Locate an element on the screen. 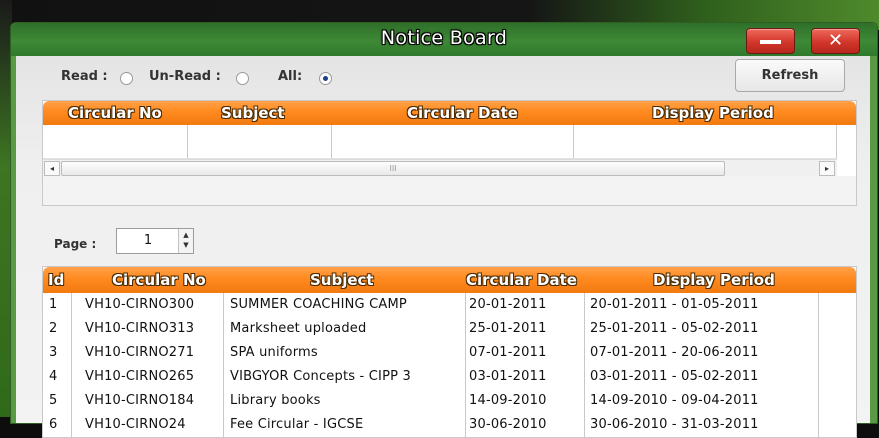 This screenshot has height=438, width=879. refresh-button: Refresh is located at coordinates (790, 75).